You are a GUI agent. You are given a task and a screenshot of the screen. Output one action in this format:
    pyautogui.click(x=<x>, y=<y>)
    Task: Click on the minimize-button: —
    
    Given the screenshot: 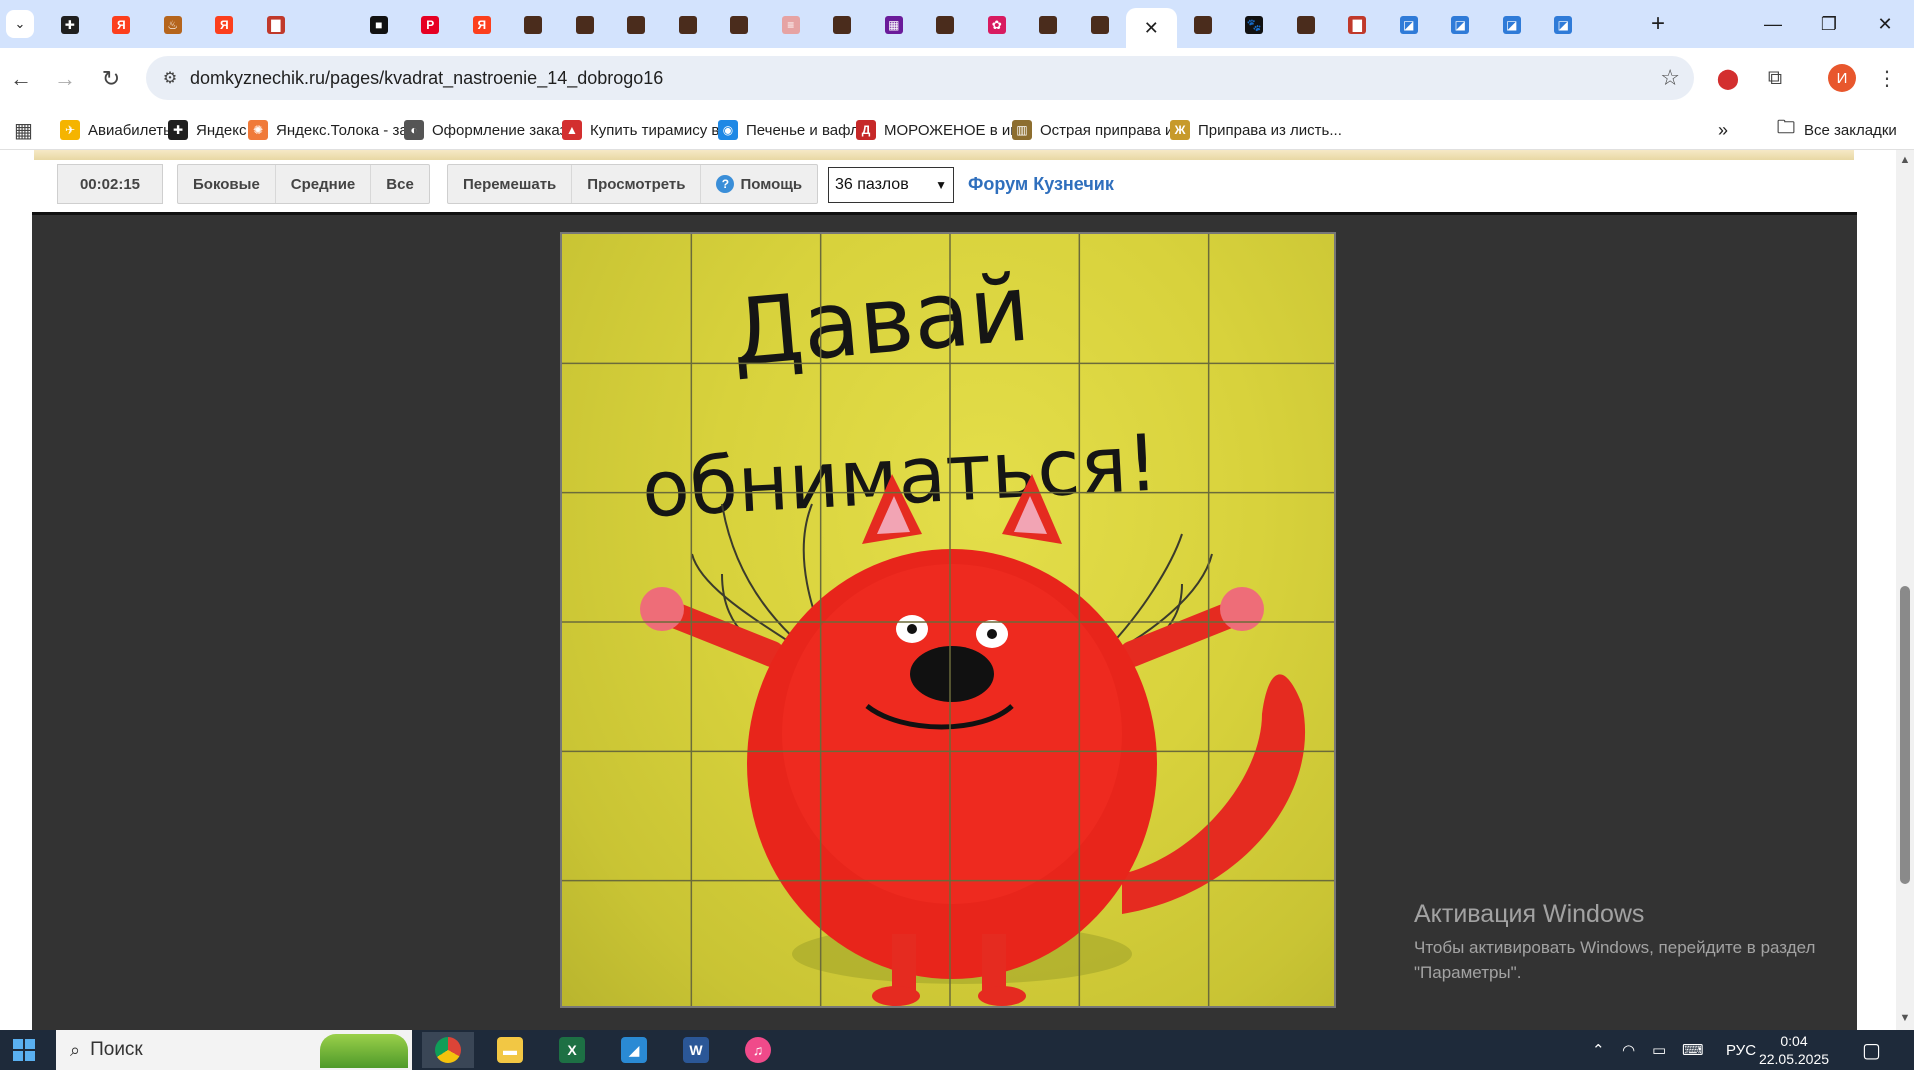 What is the action you would take?
    pyautogui.click(x=1773, y=24)
    